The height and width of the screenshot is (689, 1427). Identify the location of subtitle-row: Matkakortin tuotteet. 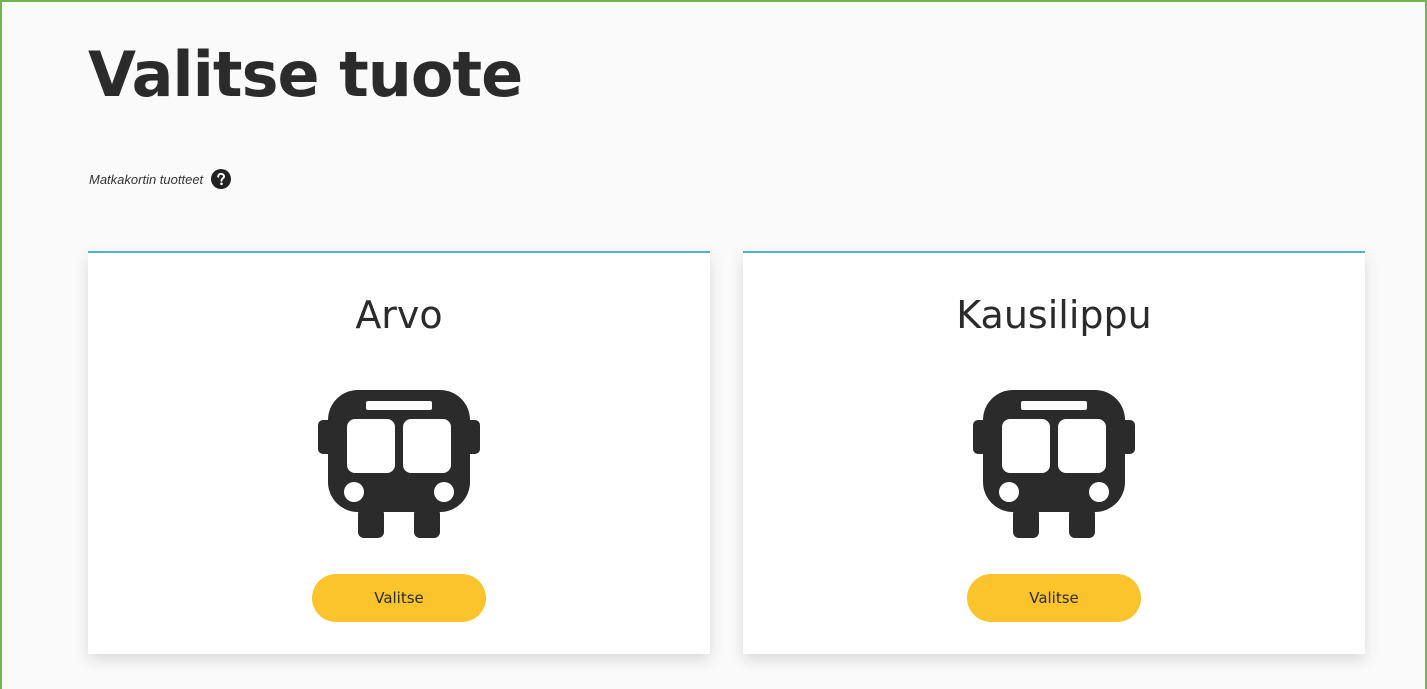
(160, 179).